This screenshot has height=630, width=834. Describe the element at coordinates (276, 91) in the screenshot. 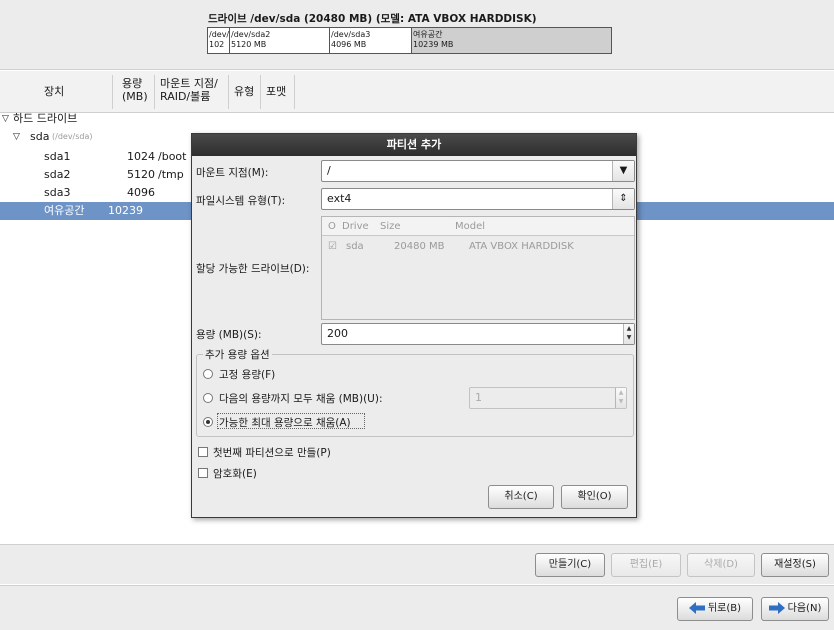

I see `column-header-format: 포맷` at that location.